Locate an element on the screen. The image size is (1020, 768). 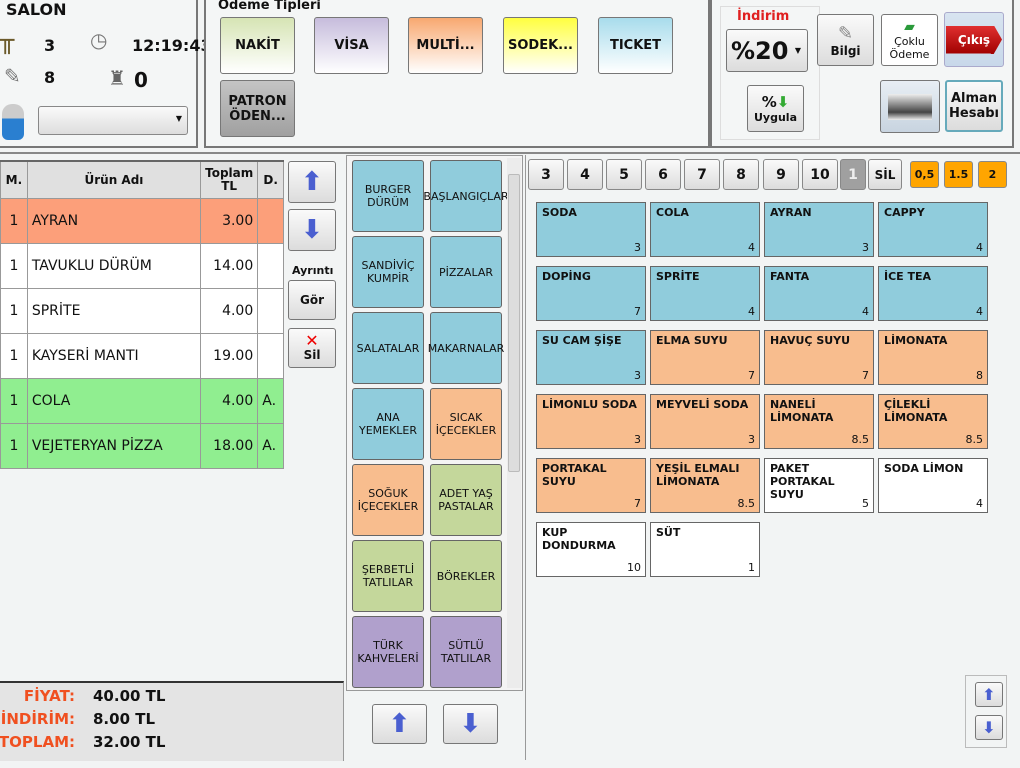
category-button: PİZZALAR is located at coordinates (466, 272).